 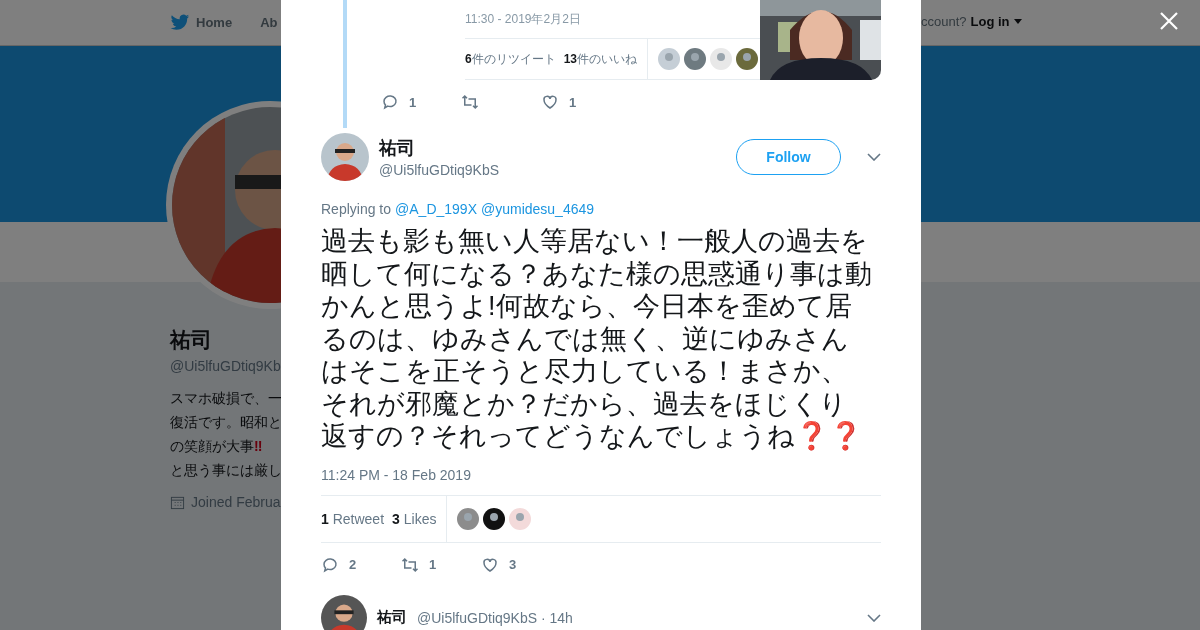 I want to click on mention-link: @A_D_199X, so click(x=436, y=209).